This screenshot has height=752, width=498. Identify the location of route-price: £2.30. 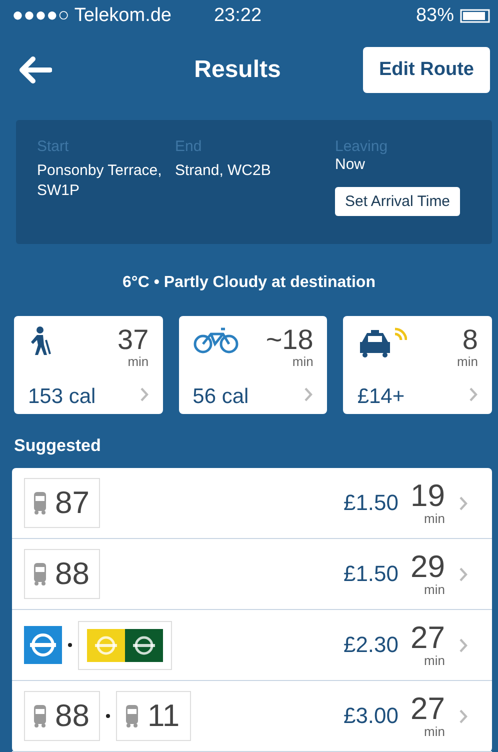
(371, 645).